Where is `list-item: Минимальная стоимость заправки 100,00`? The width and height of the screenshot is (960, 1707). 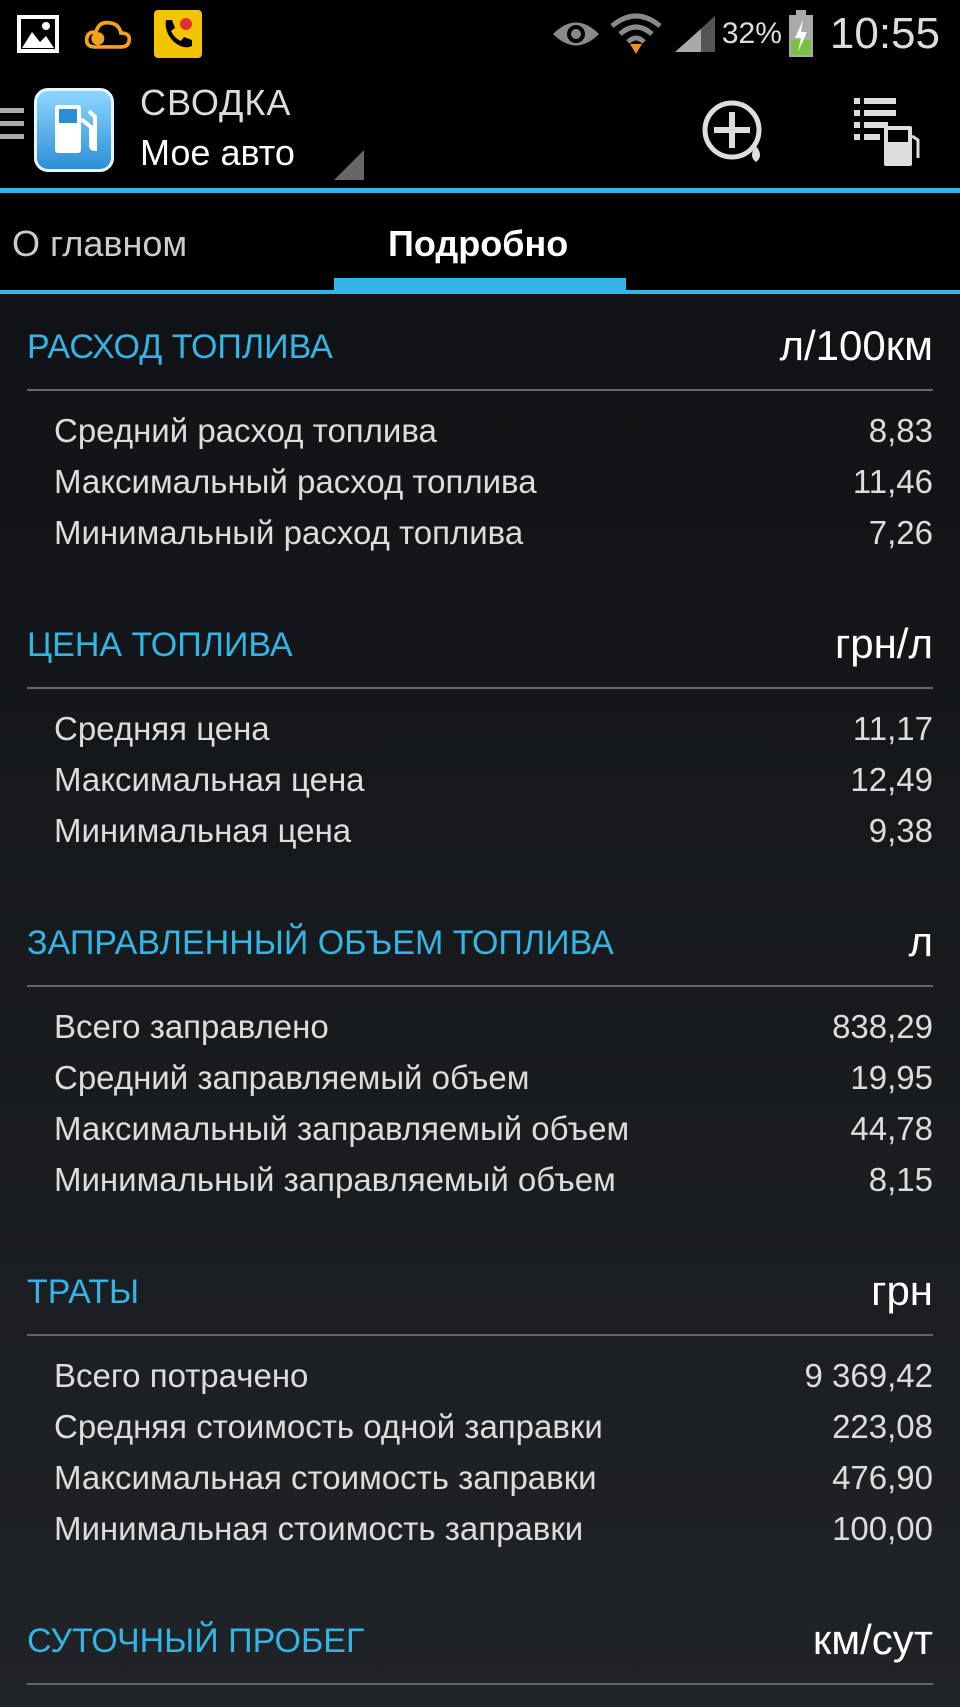
list-item: Минимальная стоимость заправки 100,00 is located at coordinates (480, 1535).